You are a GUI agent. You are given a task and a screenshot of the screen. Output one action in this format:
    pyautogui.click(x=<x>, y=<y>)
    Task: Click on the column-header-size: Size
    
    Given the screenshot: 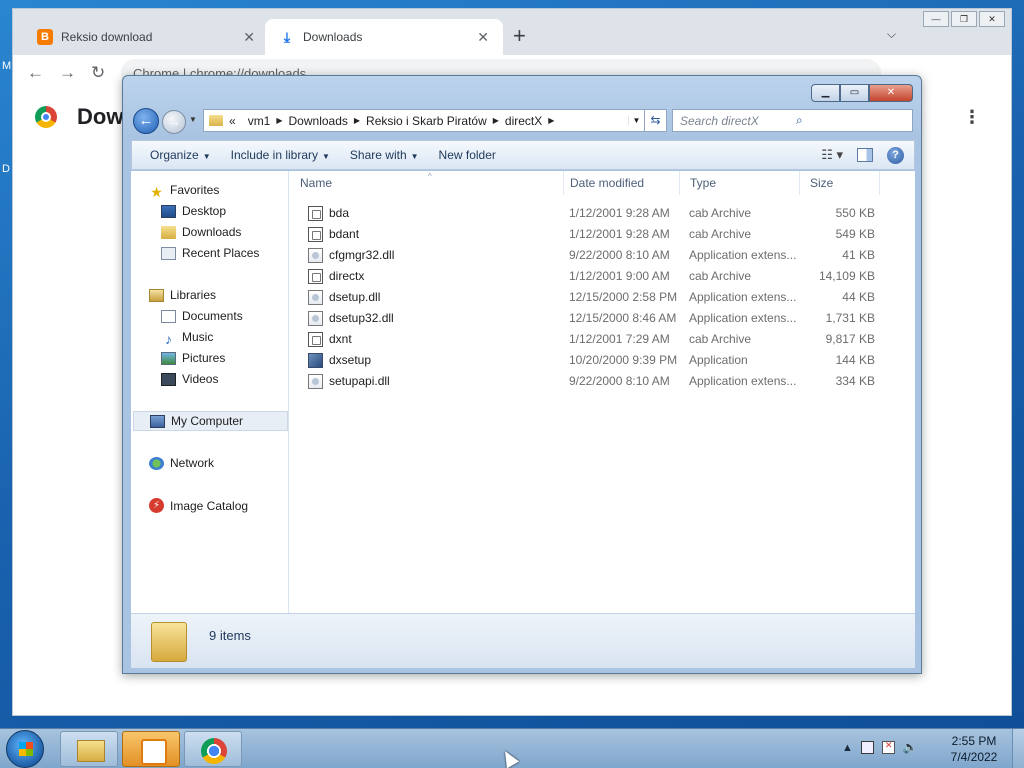 What is the action you would take?
    pyautogui.click(x=840, y=183)
    